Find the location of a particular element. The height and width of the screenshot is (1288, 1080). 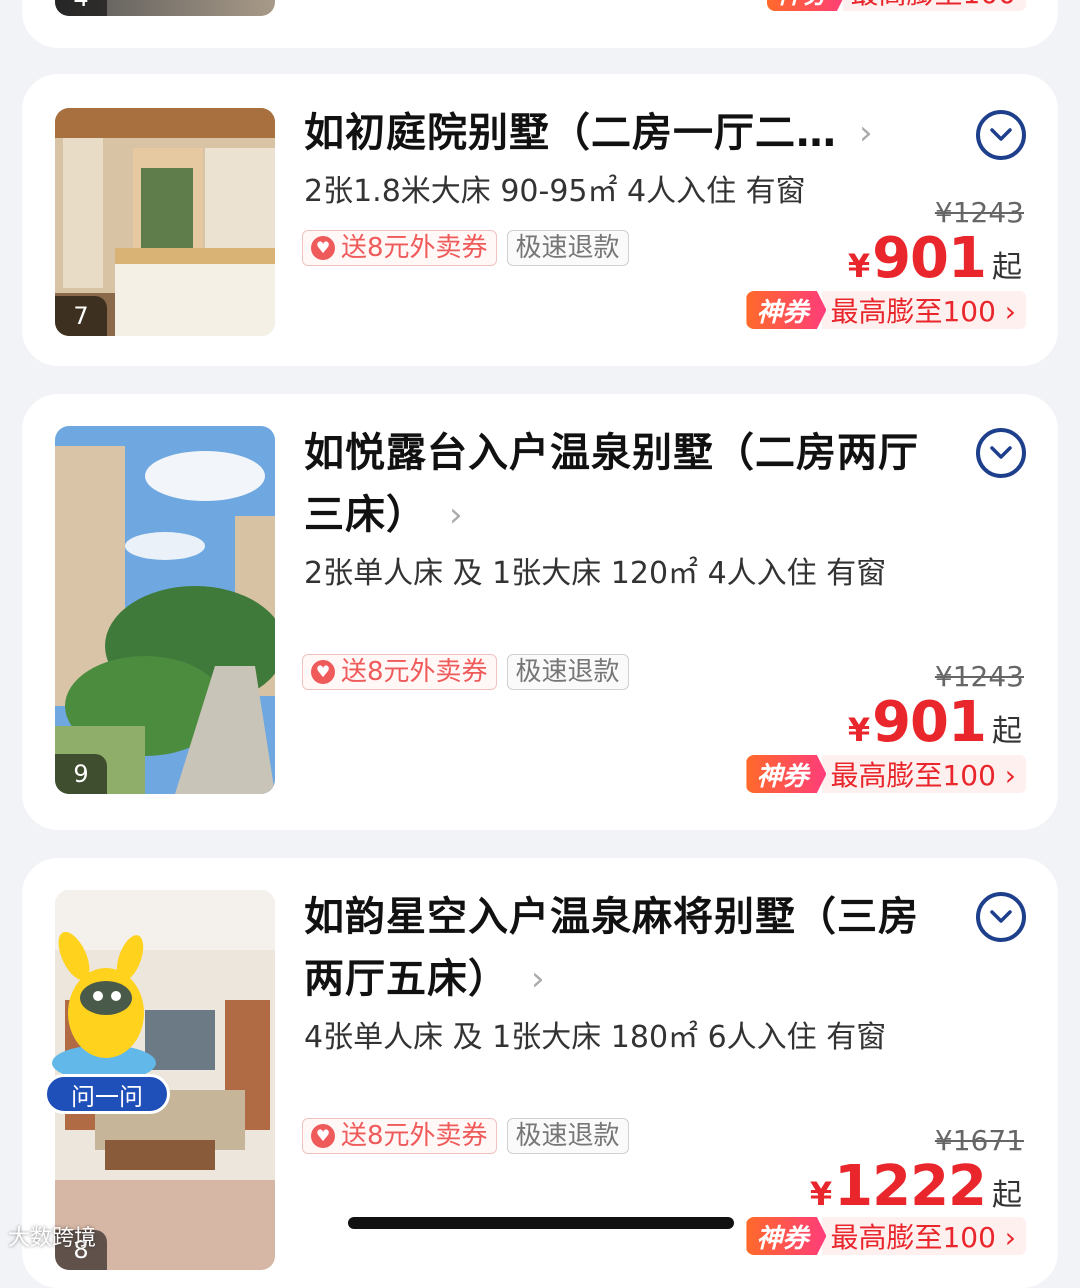

room-specs: 2张单人床 及 1张大床 120㎡ 4人入住 有窗 is located at coordinates (595, 573).